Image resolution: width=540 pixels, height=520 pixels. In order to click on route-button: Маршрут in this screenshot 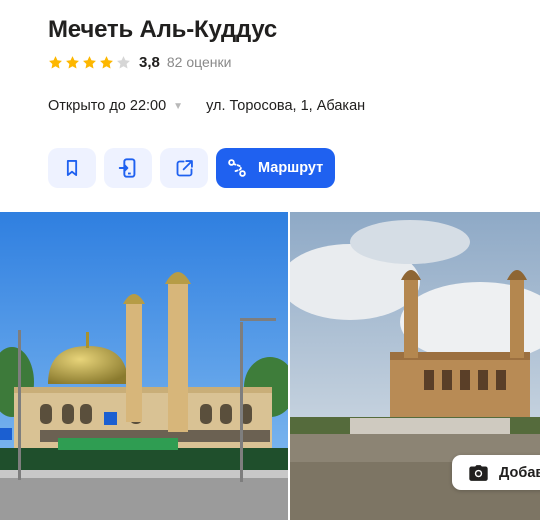, I will do `click(276, 168)`.